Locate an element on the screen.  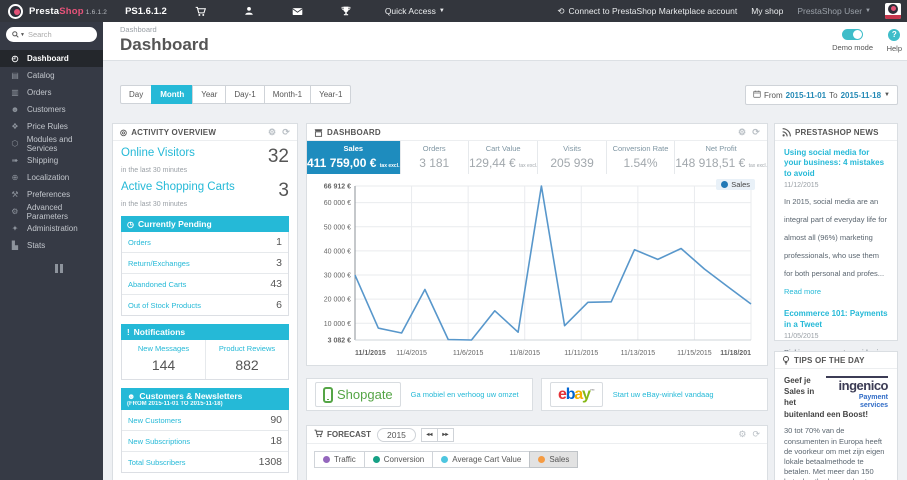
trophy-icon is located at coordinates (346, 11).